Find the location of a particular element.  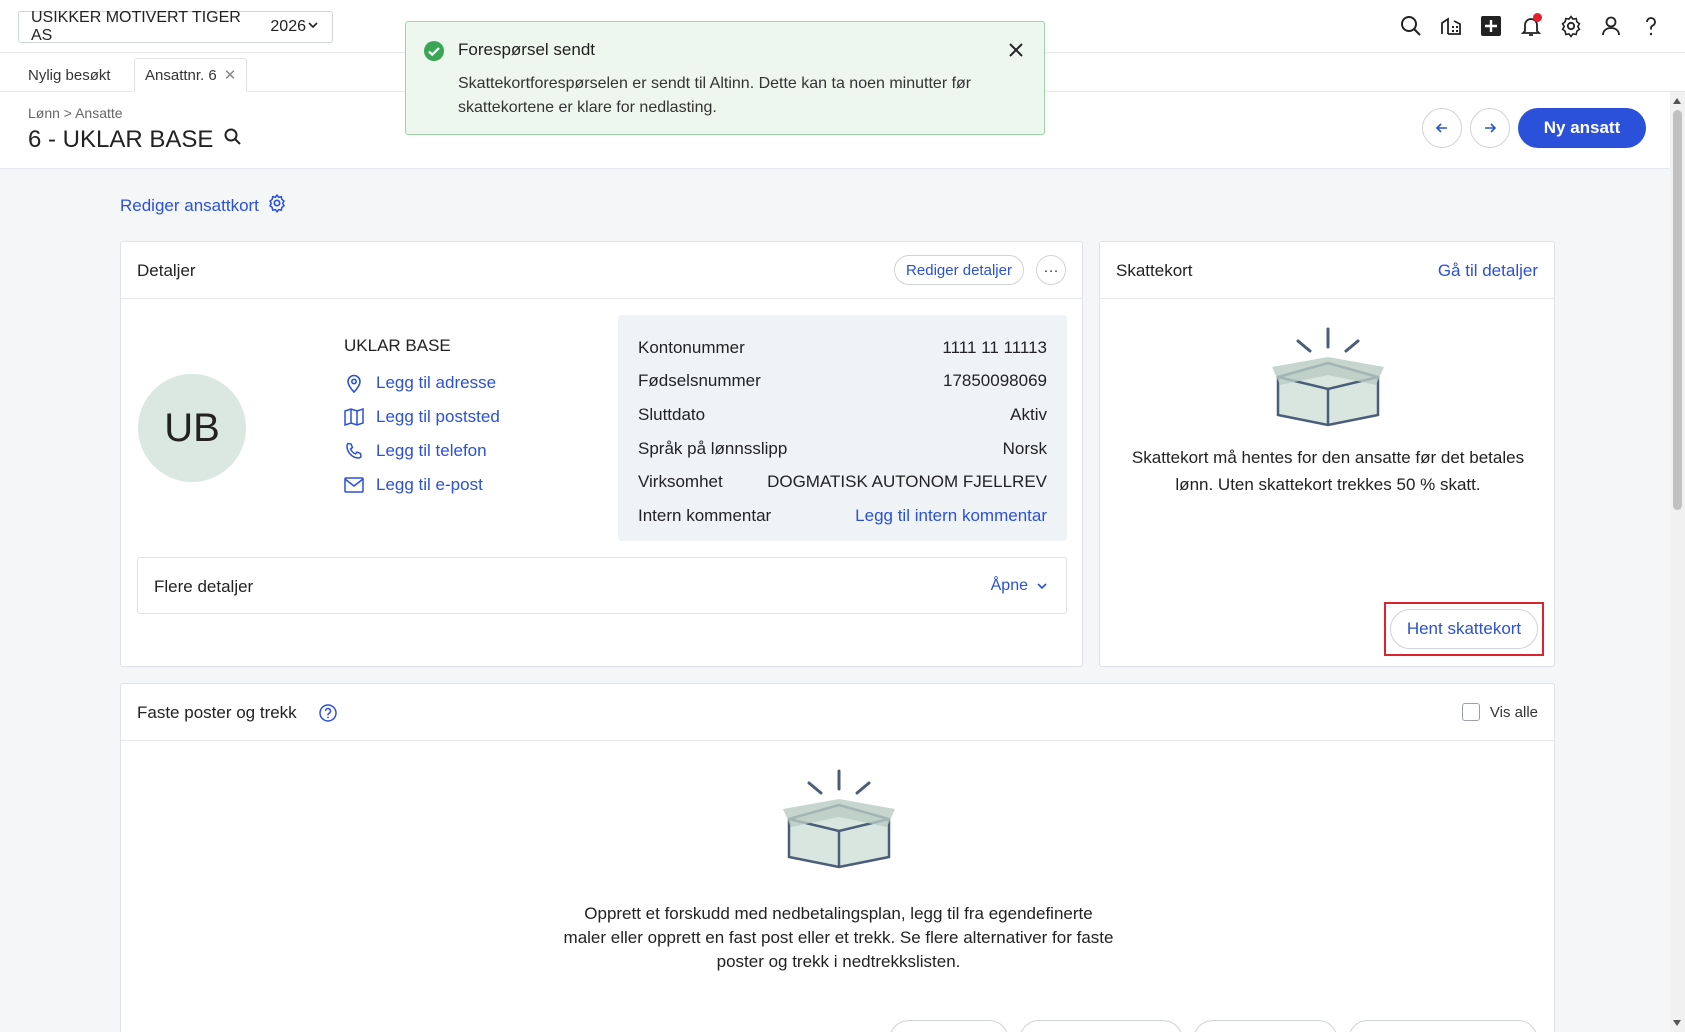

info-row-language: Språk på lønnsslipp Norsk is located at coordinates (842, 449).